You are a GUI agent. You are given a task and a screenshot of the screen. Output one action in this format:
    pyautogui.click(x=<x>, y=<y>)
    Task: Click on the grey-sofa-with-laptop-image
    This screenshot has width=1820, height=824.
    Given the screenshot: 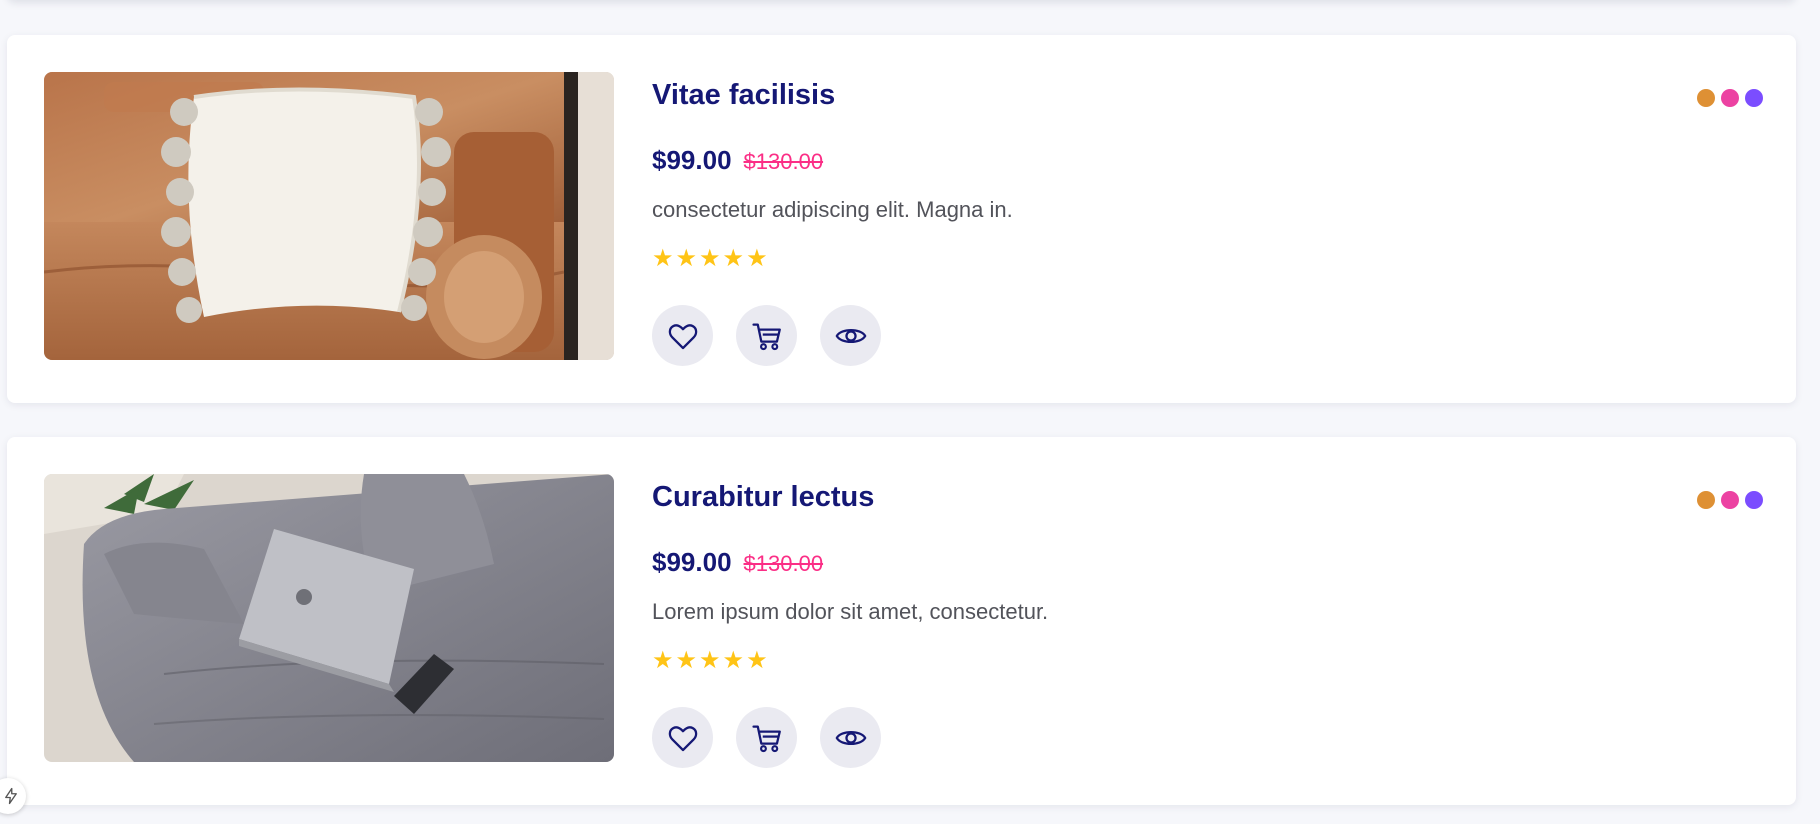 What is the action you would take?
    pyautogui.click(x=329, y=618)
    